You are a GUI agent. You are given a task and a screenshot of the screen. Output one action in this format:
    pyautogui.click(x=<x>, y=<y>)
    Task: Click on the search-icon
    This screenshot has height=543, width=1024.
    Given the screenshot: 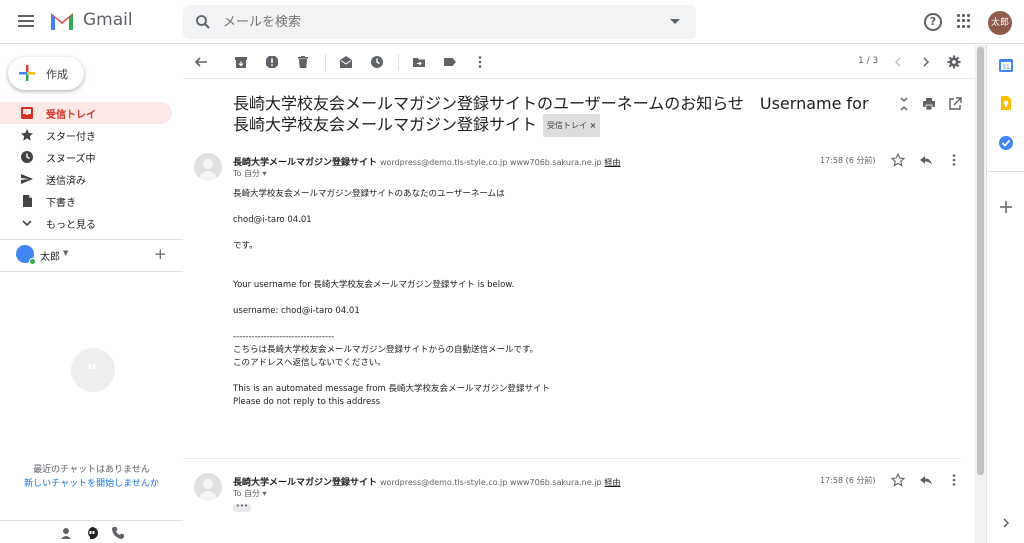 What is the action you would take?
    pyautogui.click(x=203, y=22)
    